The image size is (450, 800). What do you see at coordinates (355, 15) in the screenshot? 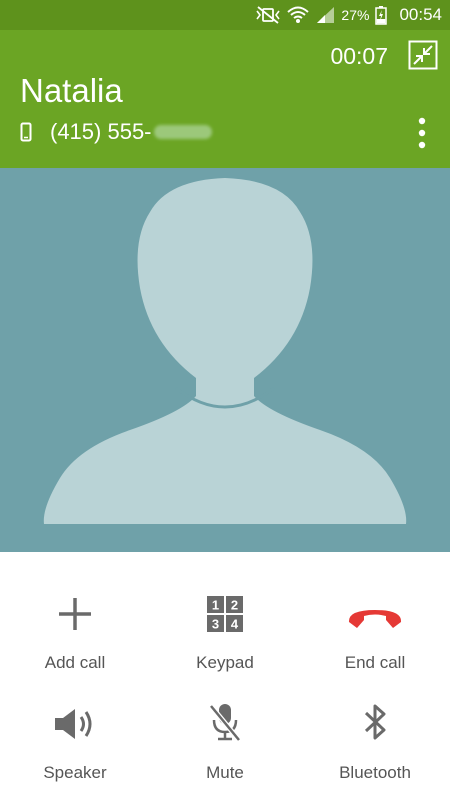
I see `battery-percent: 27%` at bounding box center [355, 15].